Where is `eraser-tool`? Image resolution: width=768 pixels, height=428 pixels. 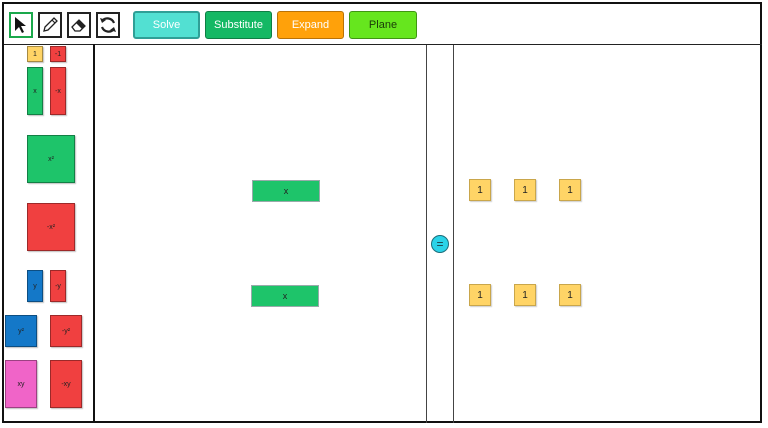 eraser-tool is located at coordinates (79, 25).